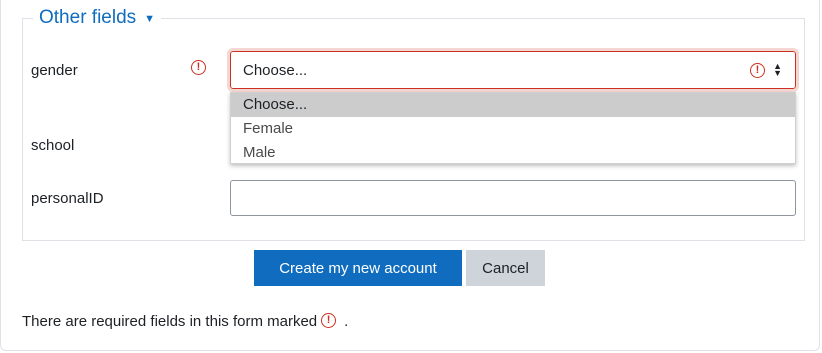  I want to click on personalid-label: personalID, so click(67, 198).